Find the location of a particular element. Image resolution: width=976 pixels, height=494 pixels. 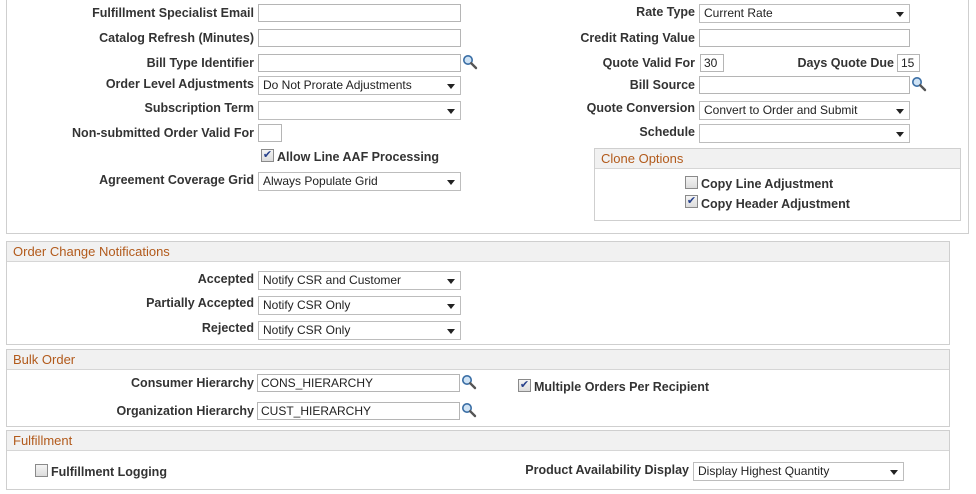

accepted-select: Notify CSR and Customer is located at coordinates (359, 280).